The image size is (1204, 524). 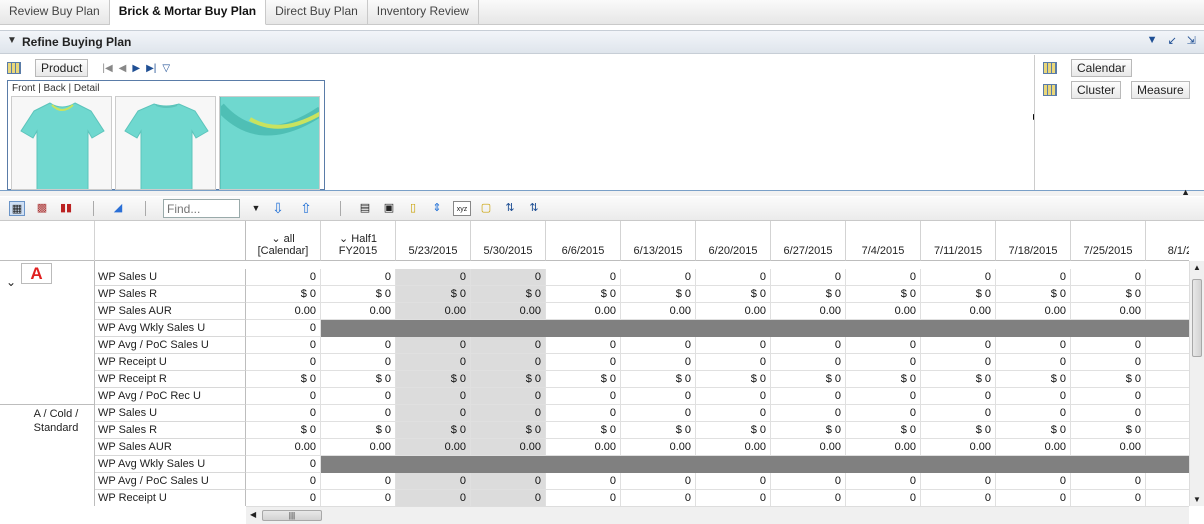 What do you see at coordinates (166, 68) in the screenshot?
I see `filter-icon: ▽` at bounding box center [166, 68].